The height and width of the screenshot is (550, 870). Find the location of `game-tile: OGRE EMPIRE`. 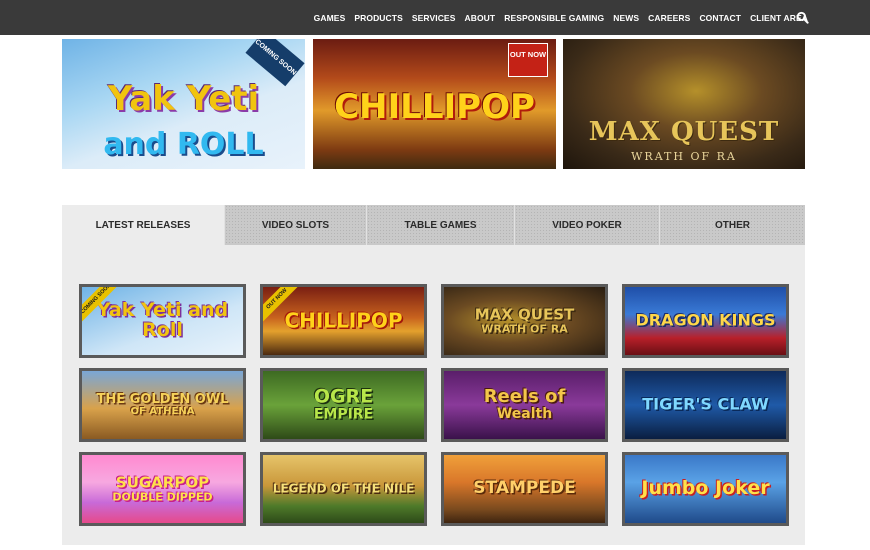

game-tile: OGRE EMPIRE is located at coordinates (343, 405).